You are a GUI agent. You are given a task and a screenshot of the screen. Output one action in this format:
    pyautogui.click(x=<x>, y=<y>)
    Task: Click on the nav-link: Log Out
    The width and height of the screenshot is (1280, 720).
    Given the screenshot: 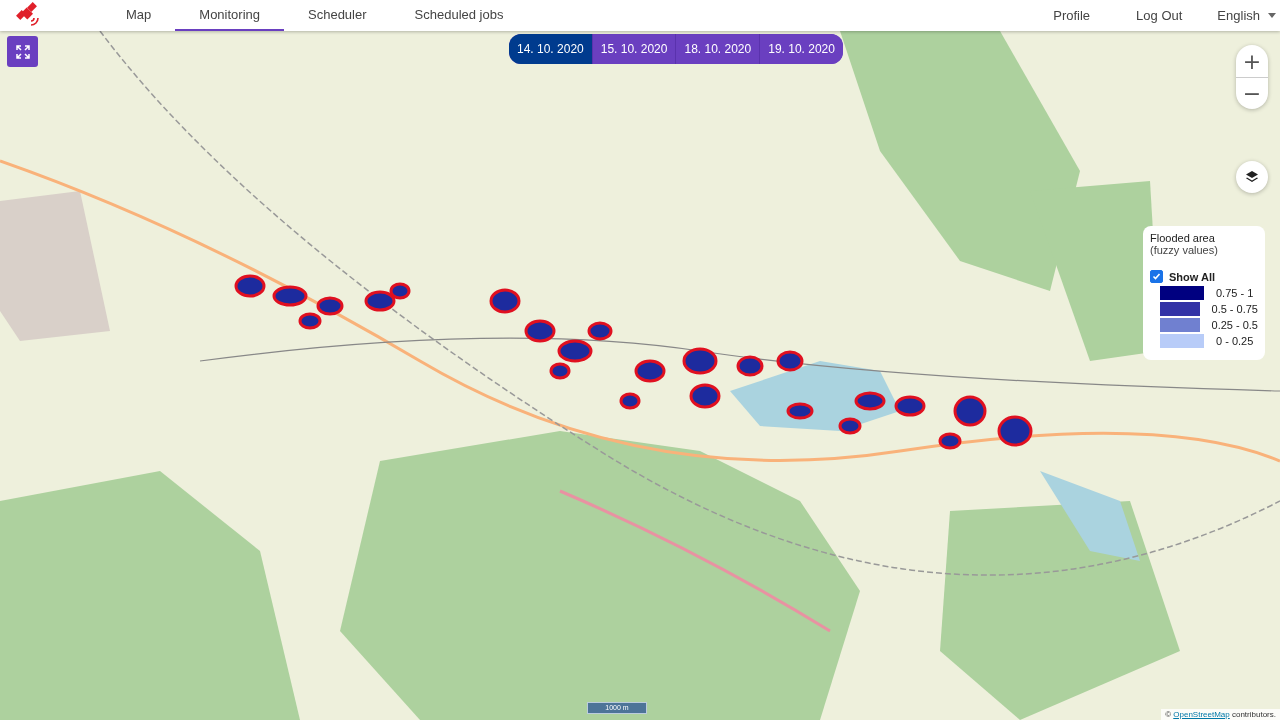 What is the action you would take?
    pyautogui.click(x=1159, y=15)
    